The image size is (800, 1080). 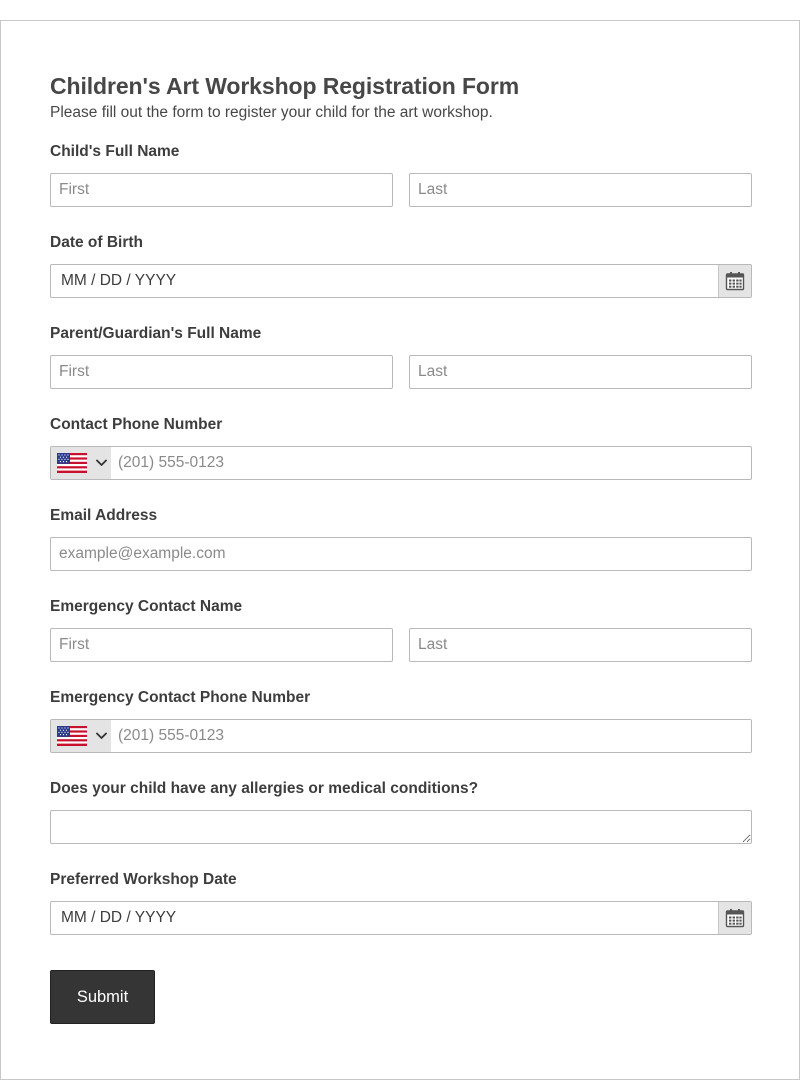 I want to click on emergency-phone-label: Emergency Contact Phone Number, so click(x=180, y=697).